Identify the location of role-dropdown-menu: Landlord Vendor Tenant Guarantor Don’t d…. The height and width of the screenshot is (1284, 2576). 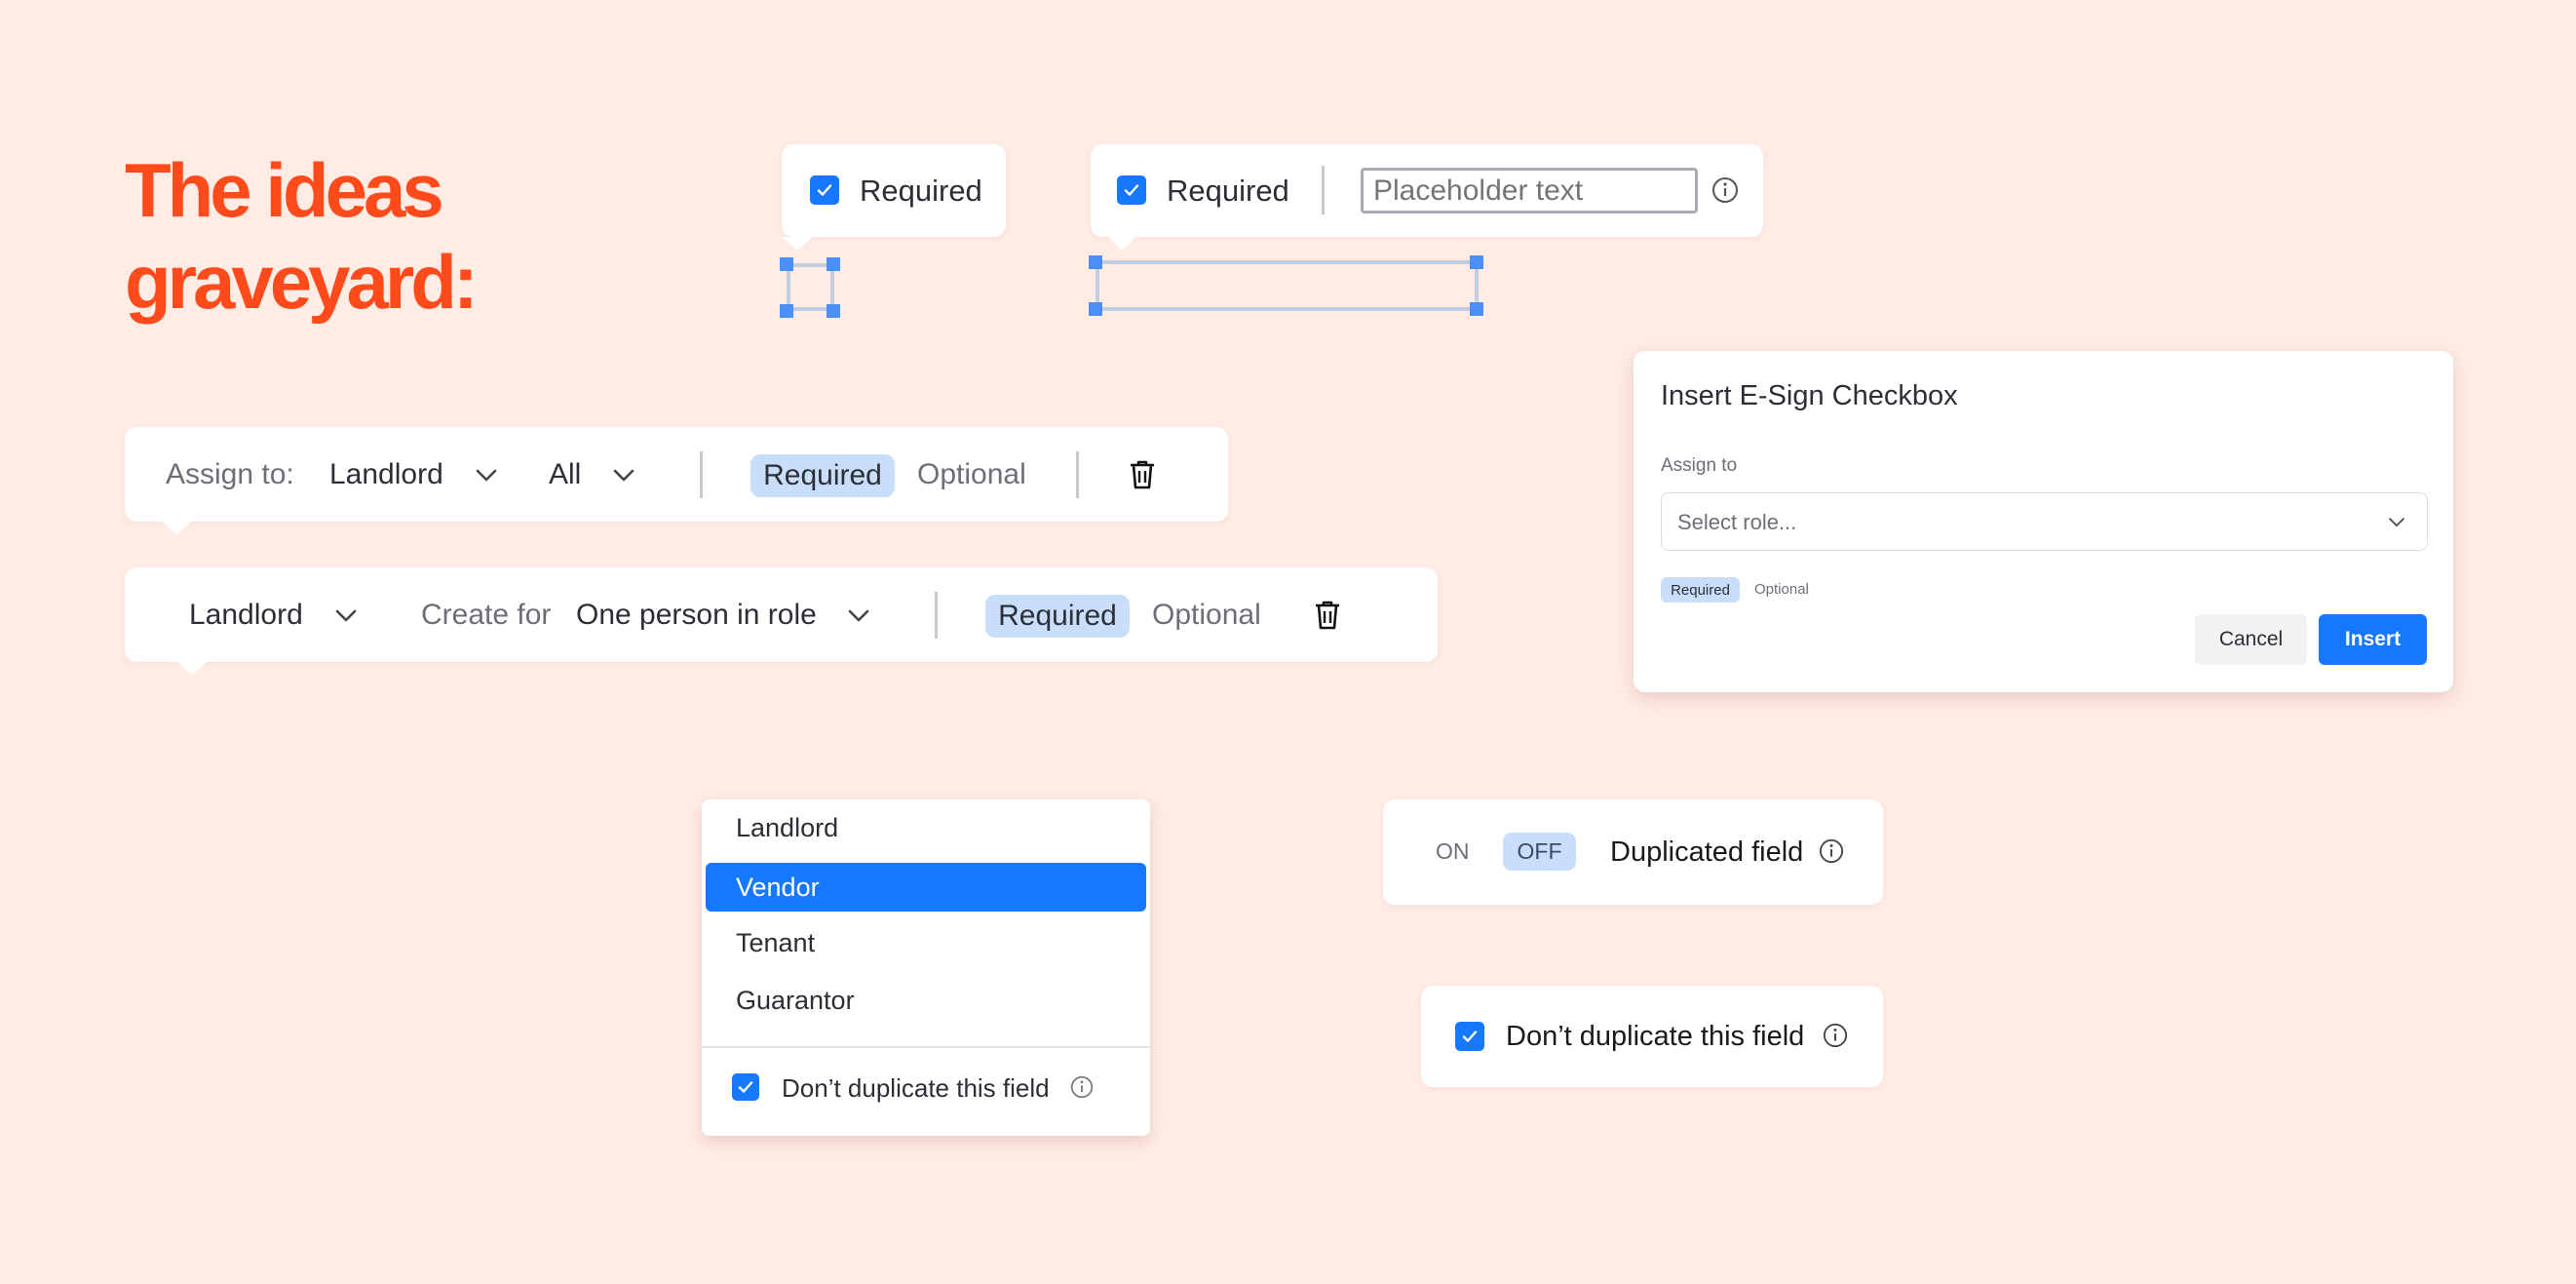
(926, 967).